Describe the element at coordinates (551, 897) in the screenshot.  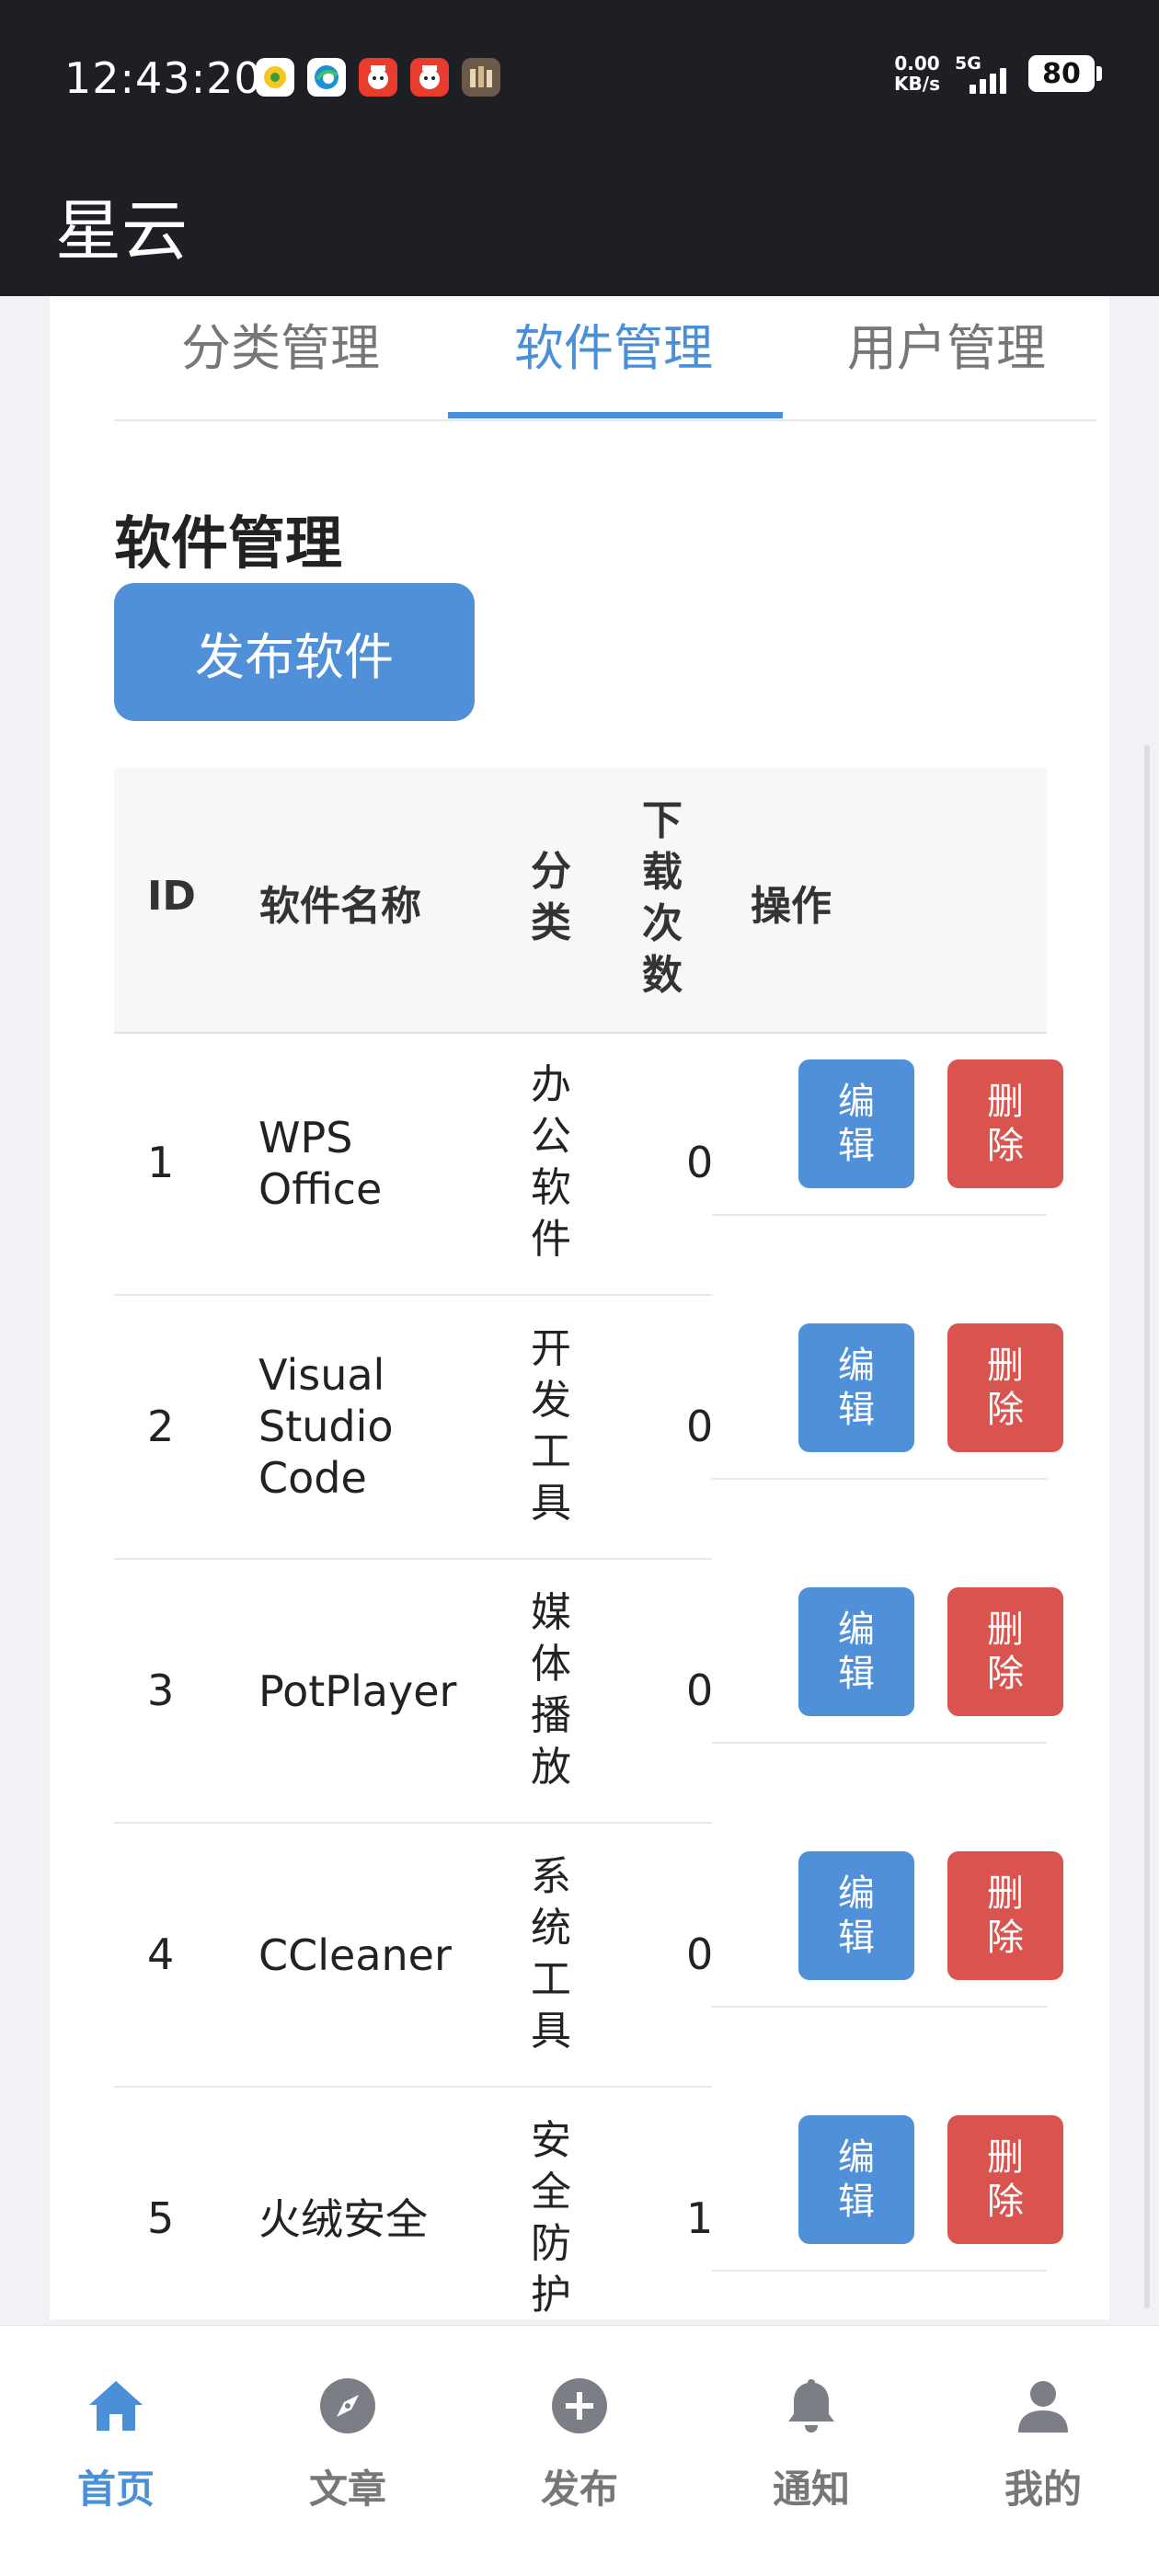
I see `header-category: 分类` at that location.